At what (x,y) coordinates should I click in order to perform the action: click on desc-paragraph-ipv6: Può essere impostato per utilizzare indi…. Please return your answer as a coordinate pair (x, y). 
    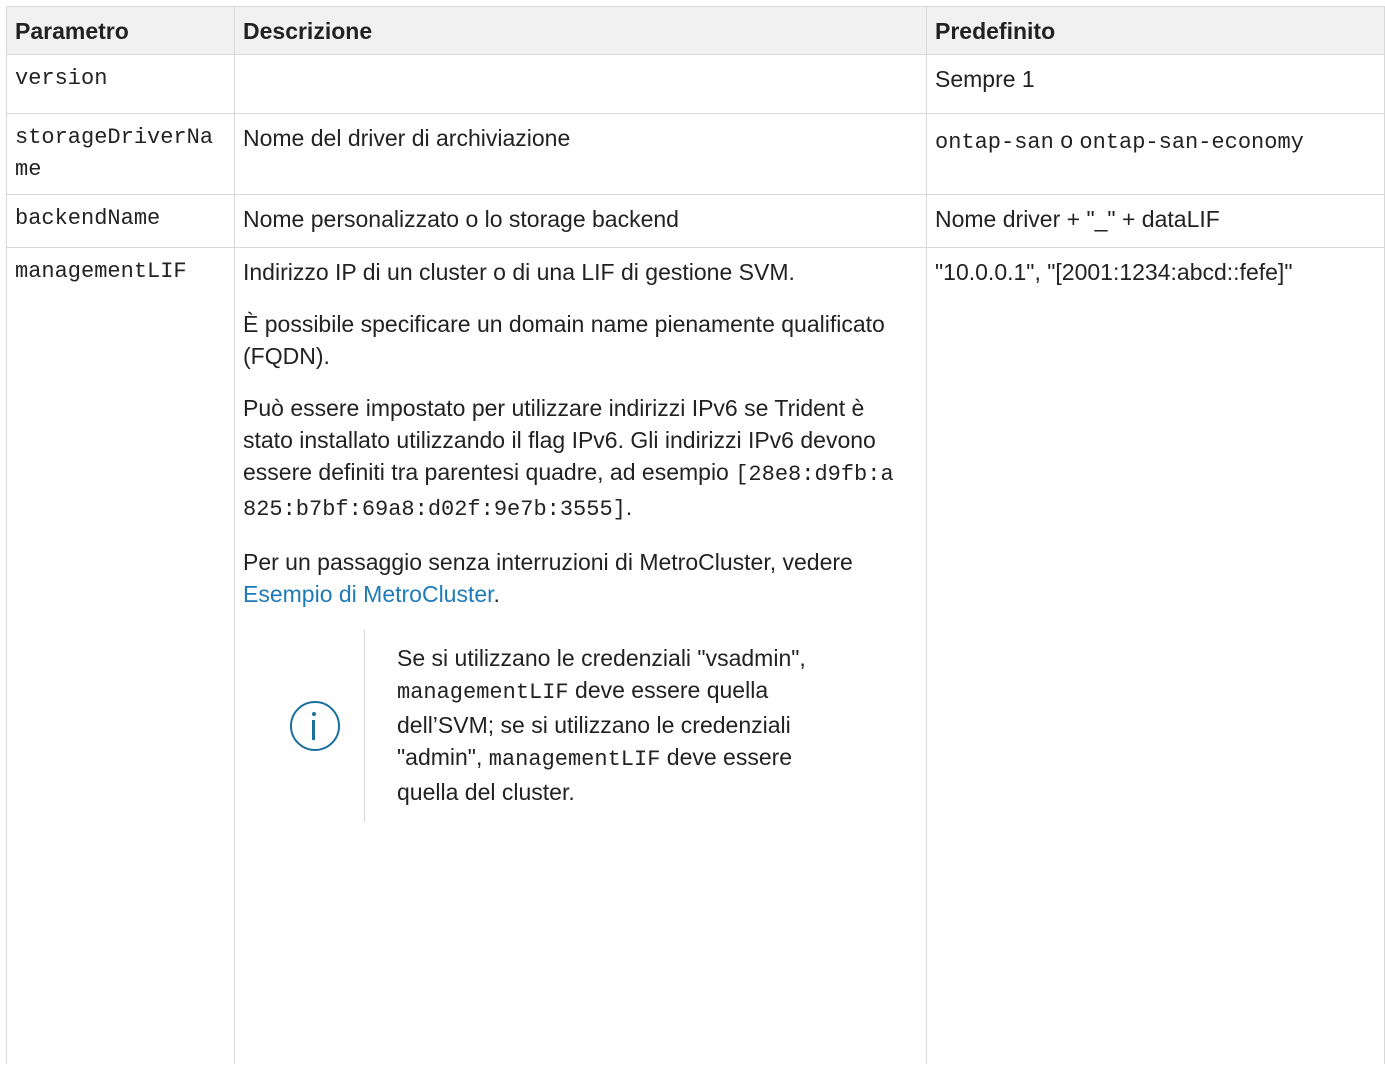
    Looking at the image, I should click on (573, 459).